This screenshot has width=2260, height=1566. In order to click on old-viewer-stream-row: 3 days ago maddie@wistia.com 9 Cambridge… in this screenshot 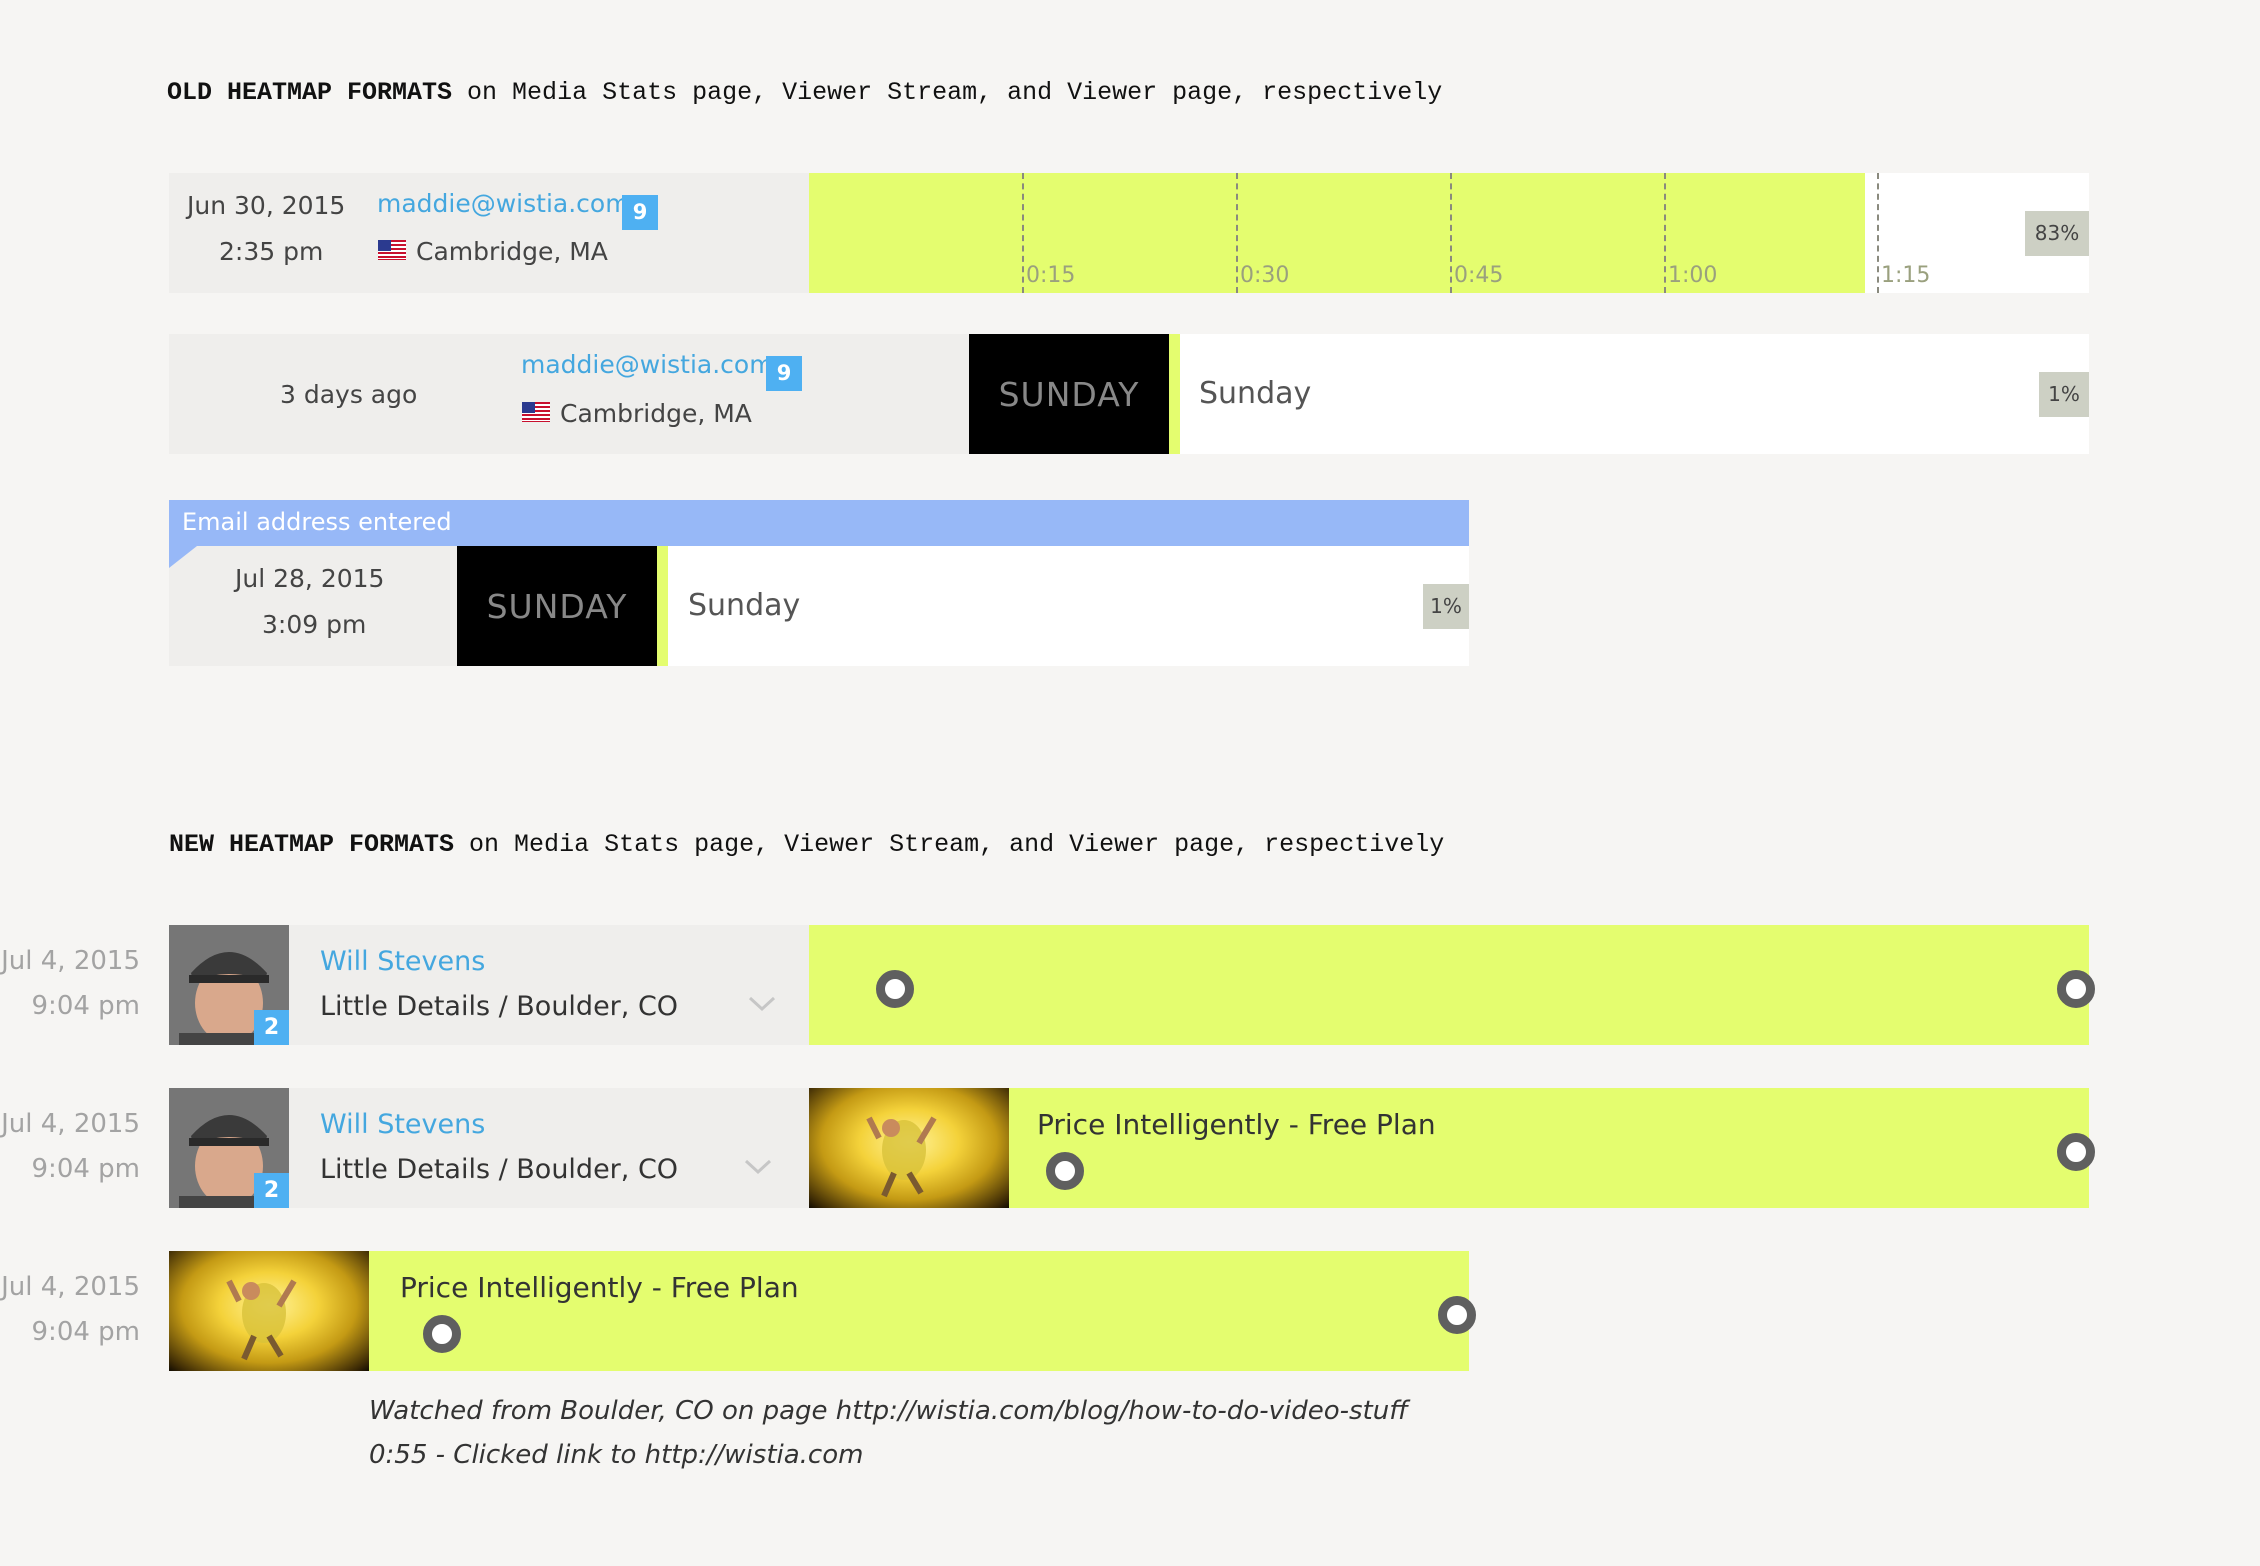, I will do `click(1129, 394)`.